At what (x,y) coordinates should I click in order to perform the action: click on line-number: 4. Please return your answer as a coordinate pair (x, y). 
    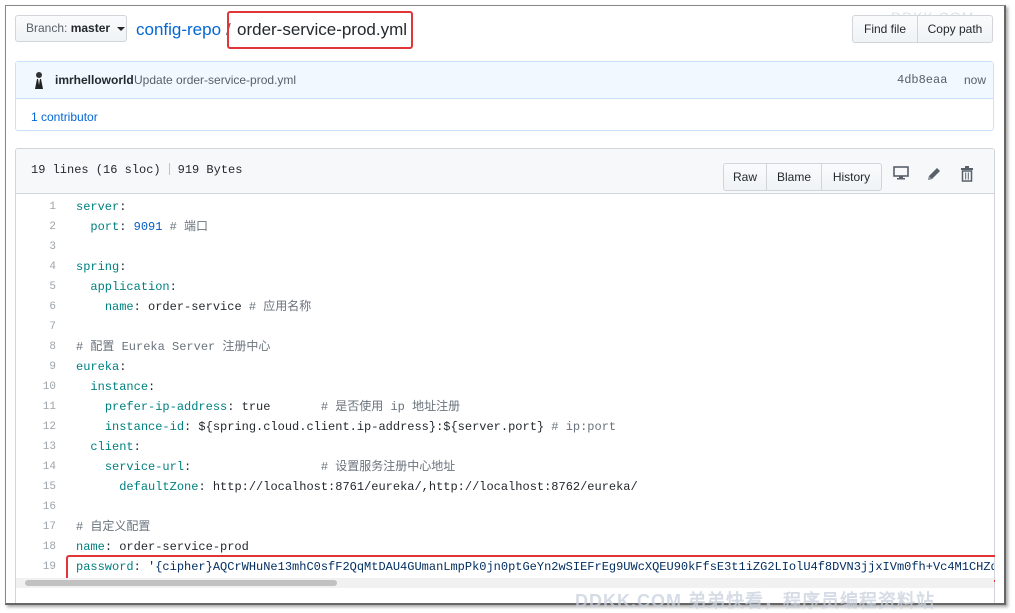
    Looking at the image, I should click on (36, 267).